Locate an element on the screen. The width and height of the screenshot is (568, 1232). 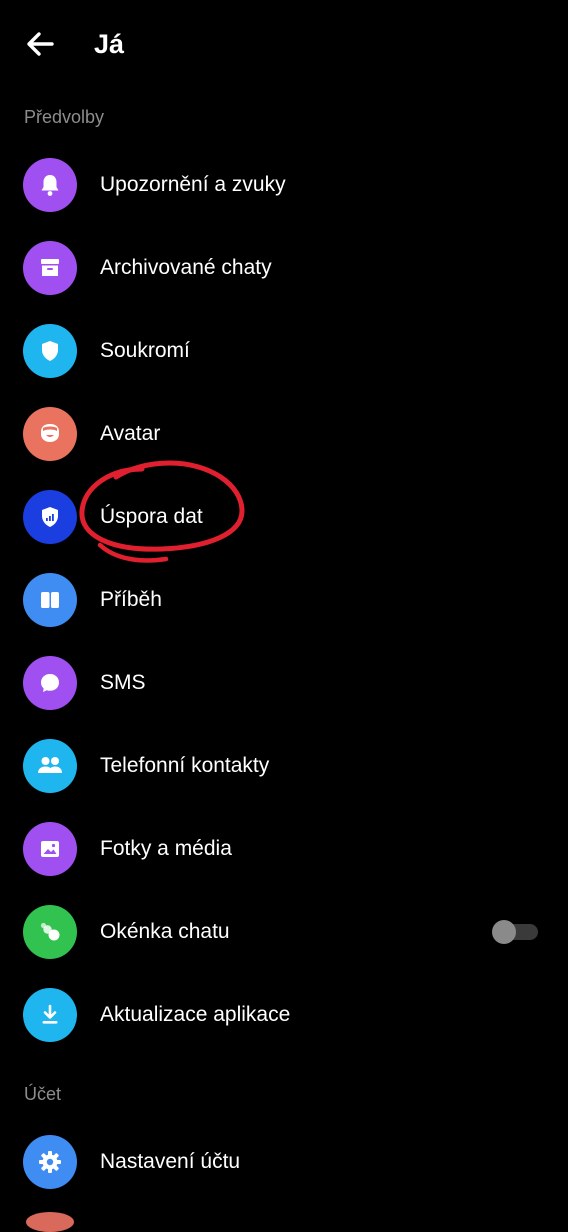
chat-heads-toggle is located at coordinates (516, 932).